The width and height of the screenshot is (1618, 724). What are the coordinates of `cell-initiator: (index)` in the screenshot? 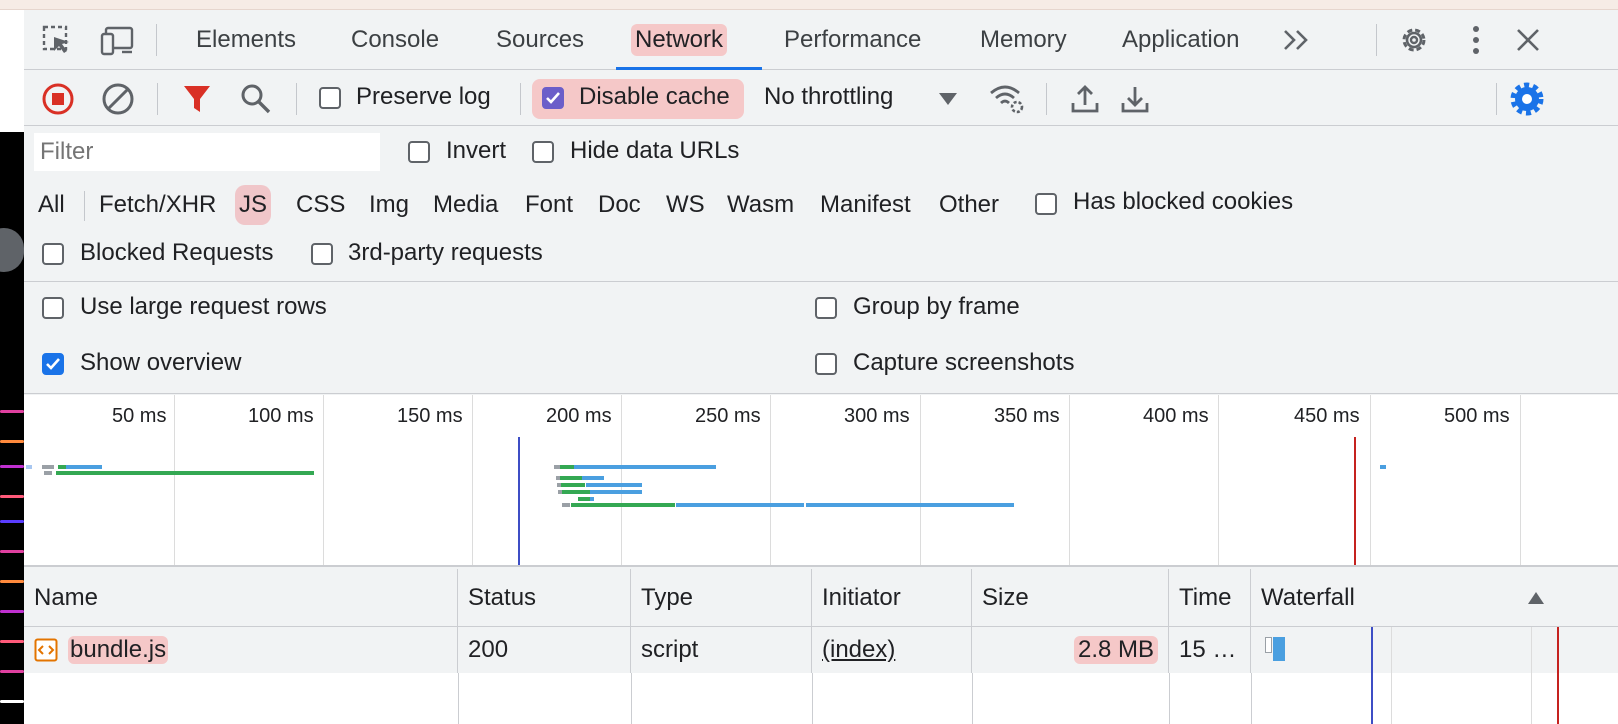 It's located at (892, 650).